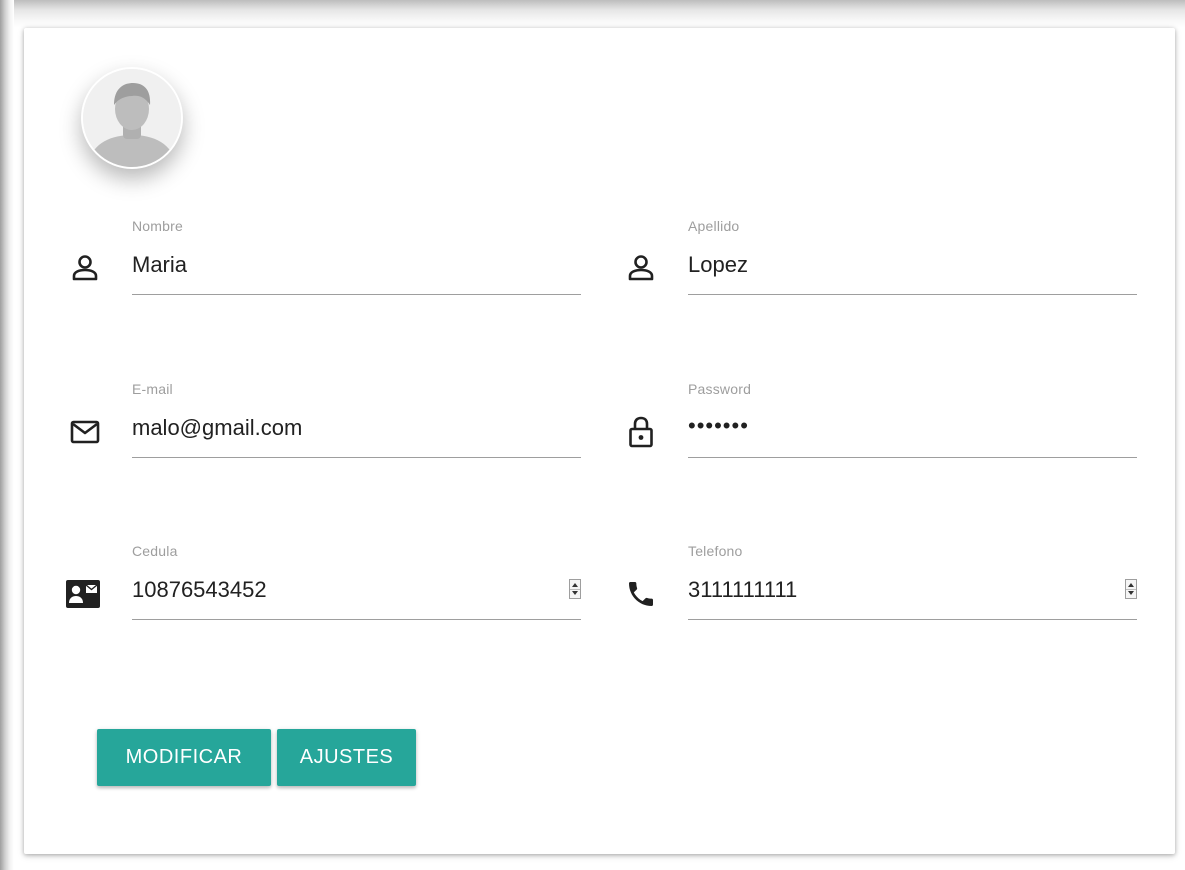  I want to click on cedula-number-stepper, so click(575, 589).